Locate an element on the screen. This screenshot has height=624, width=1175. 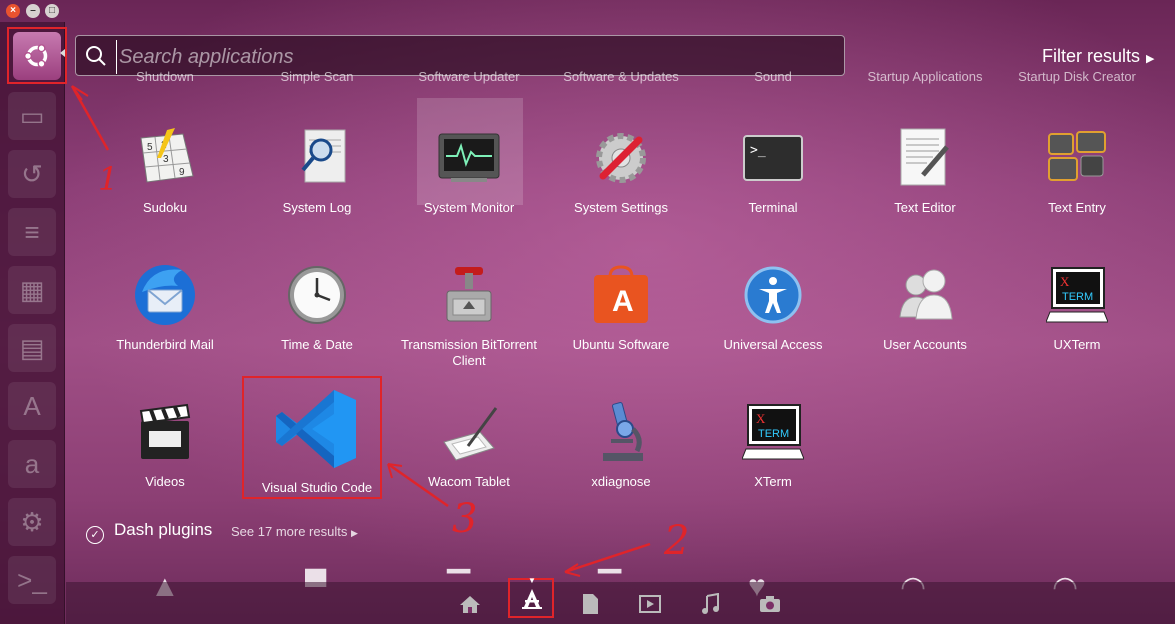
annotation-3: 3 is located at coordinates (465, 519).